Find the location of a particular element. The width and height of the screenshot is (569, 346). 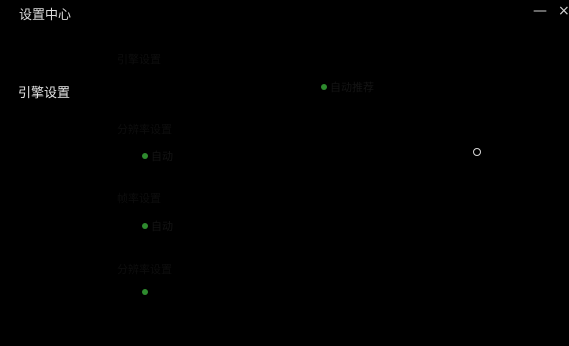

radio-unselected-icon is located at coordinates (477, 152).